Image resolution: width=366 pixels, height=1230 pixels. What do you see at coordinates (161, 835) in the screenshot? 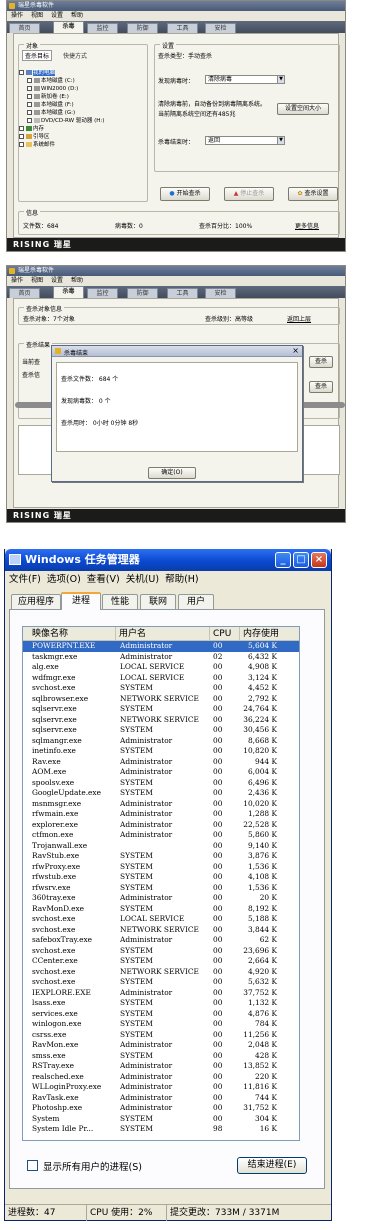
I see `table-row: ctfmon.exe Administrator 00 5,860 K` at bounding box center [161, 835].